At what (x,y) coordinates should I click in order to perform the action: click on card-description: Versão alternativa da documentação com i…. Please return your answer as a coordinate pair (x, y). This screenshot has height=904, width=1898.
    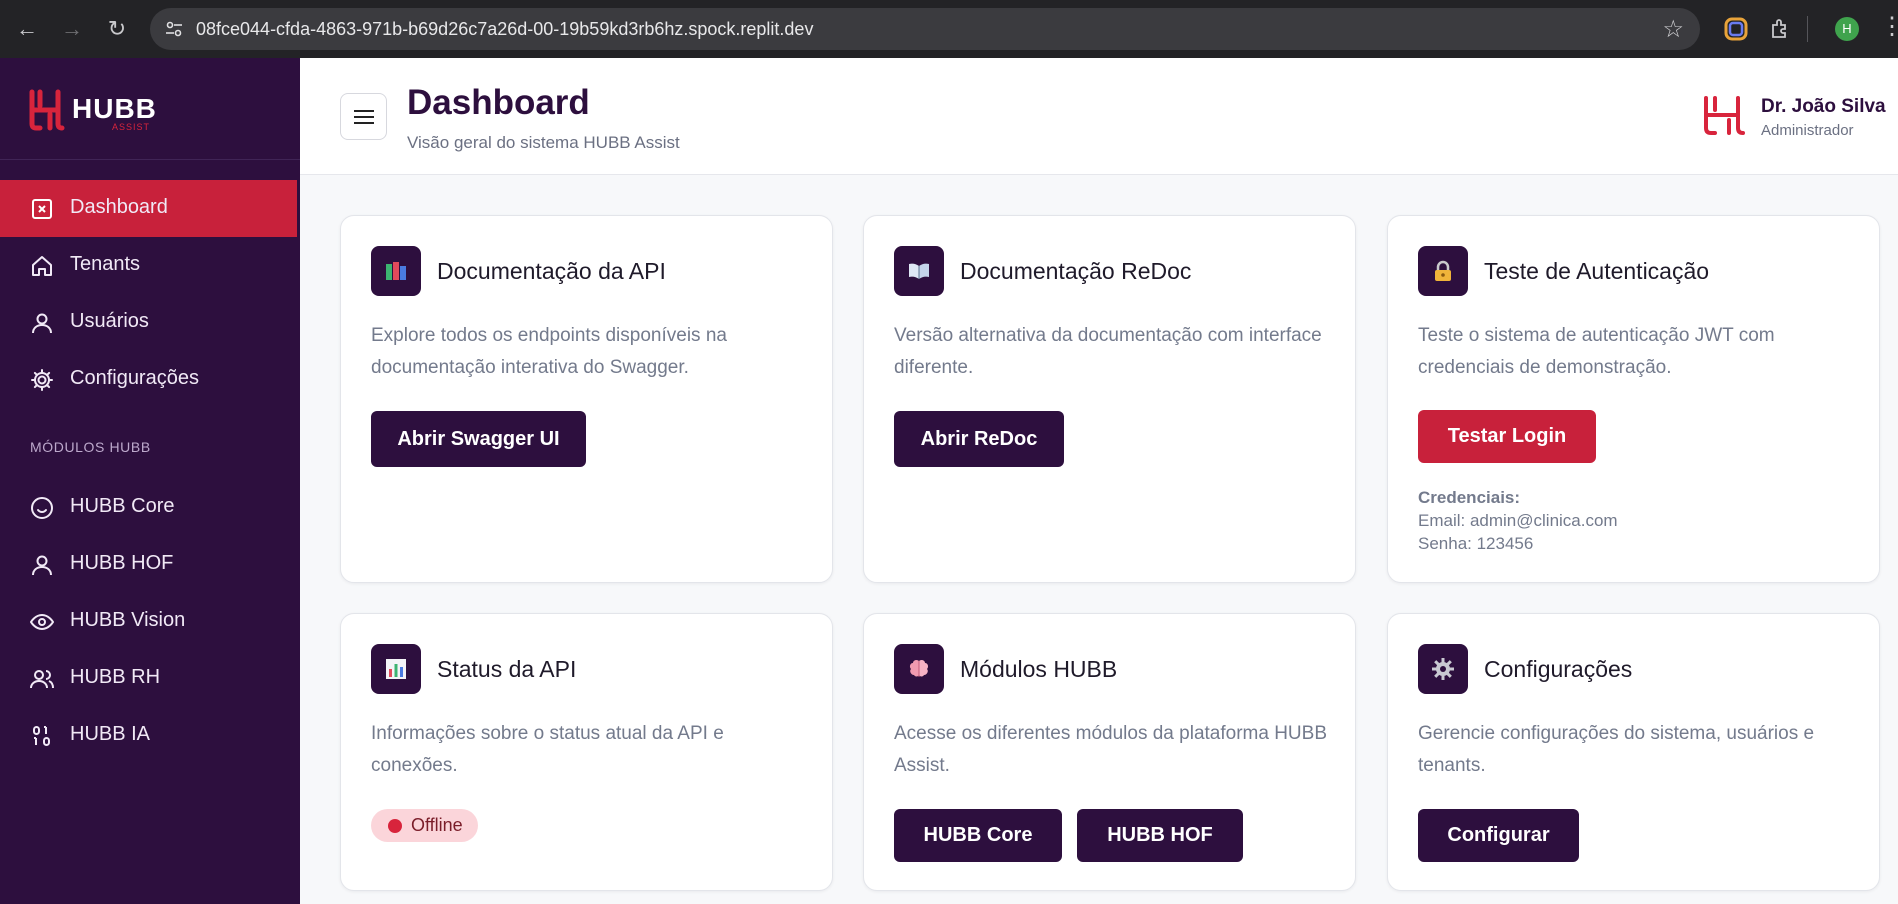
    Looking at the image, I should click on (1108, 351).